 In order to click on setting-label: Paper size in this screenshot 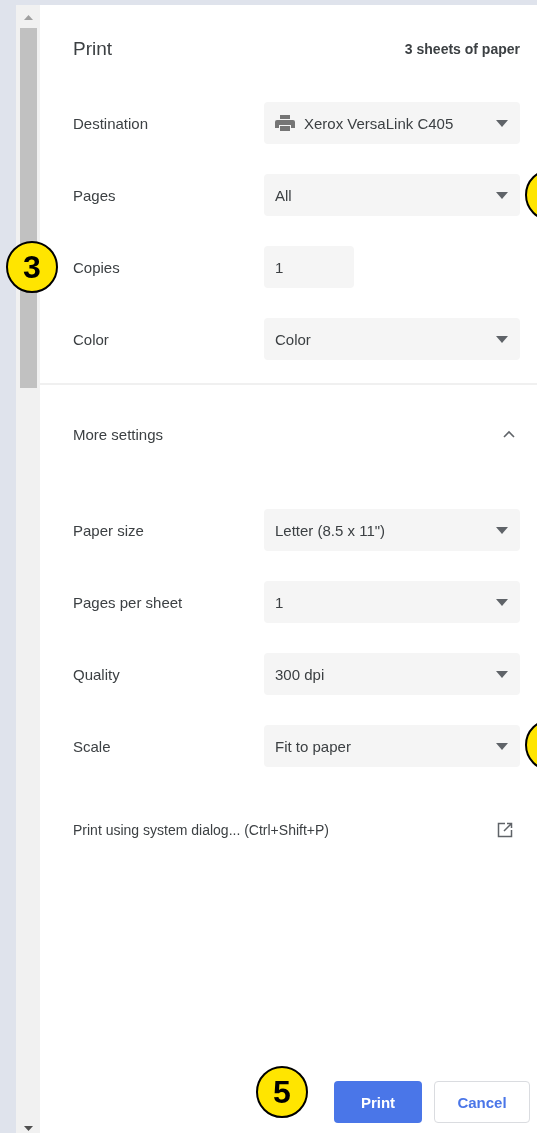, I will do `click(109, 530)`.